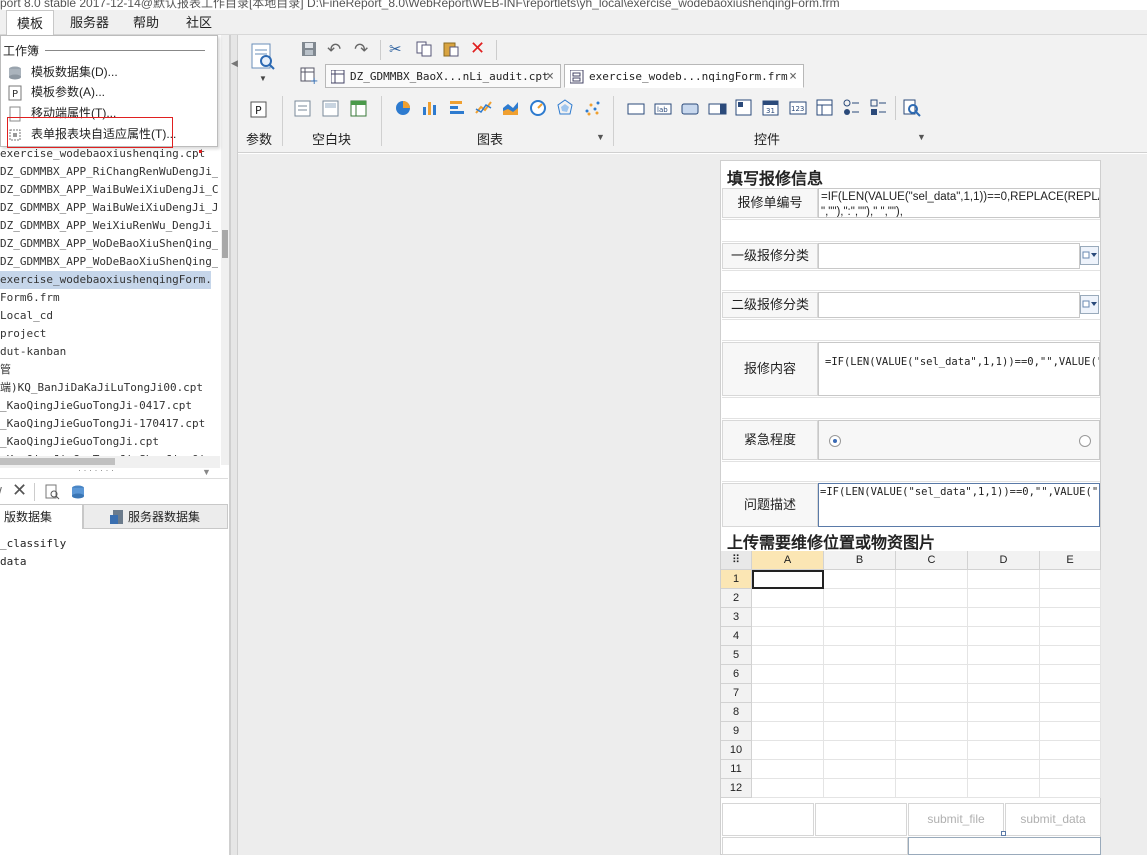 This screenshot has width=1147, height=855. Describe the element at coordinates (736, 579) in the screenshot. I see `row-header: 1` at that location.